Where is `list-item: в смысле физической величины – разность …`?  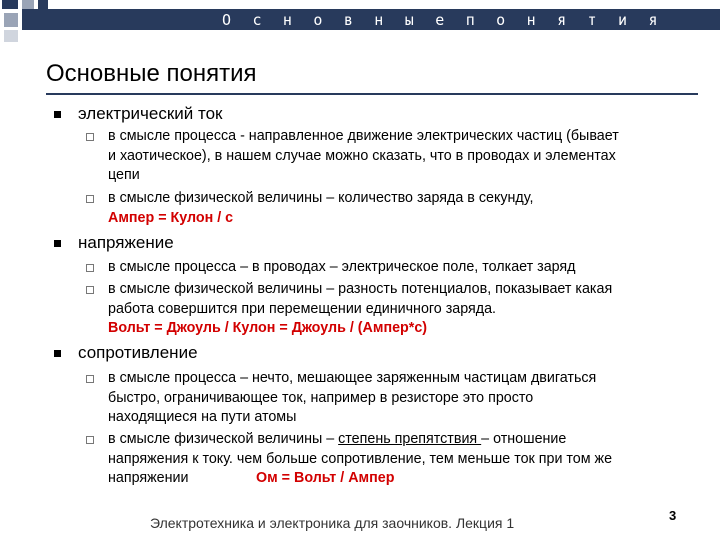 list-item: в смысле физической величины – разность … is located at coordinates (402, 309).